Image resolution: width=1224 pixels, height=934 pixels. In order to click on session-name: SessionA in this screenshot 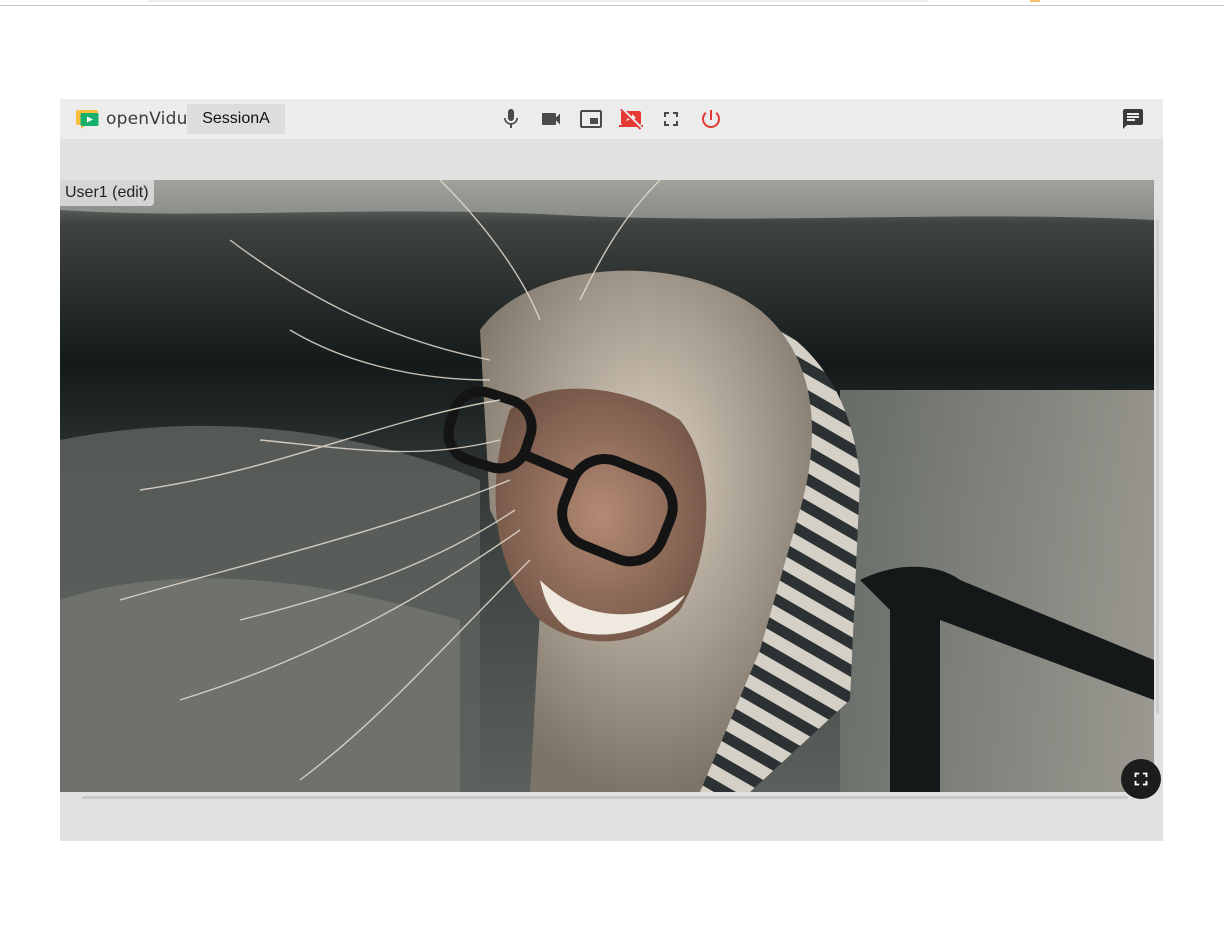, I will do `click(236, 119)`.